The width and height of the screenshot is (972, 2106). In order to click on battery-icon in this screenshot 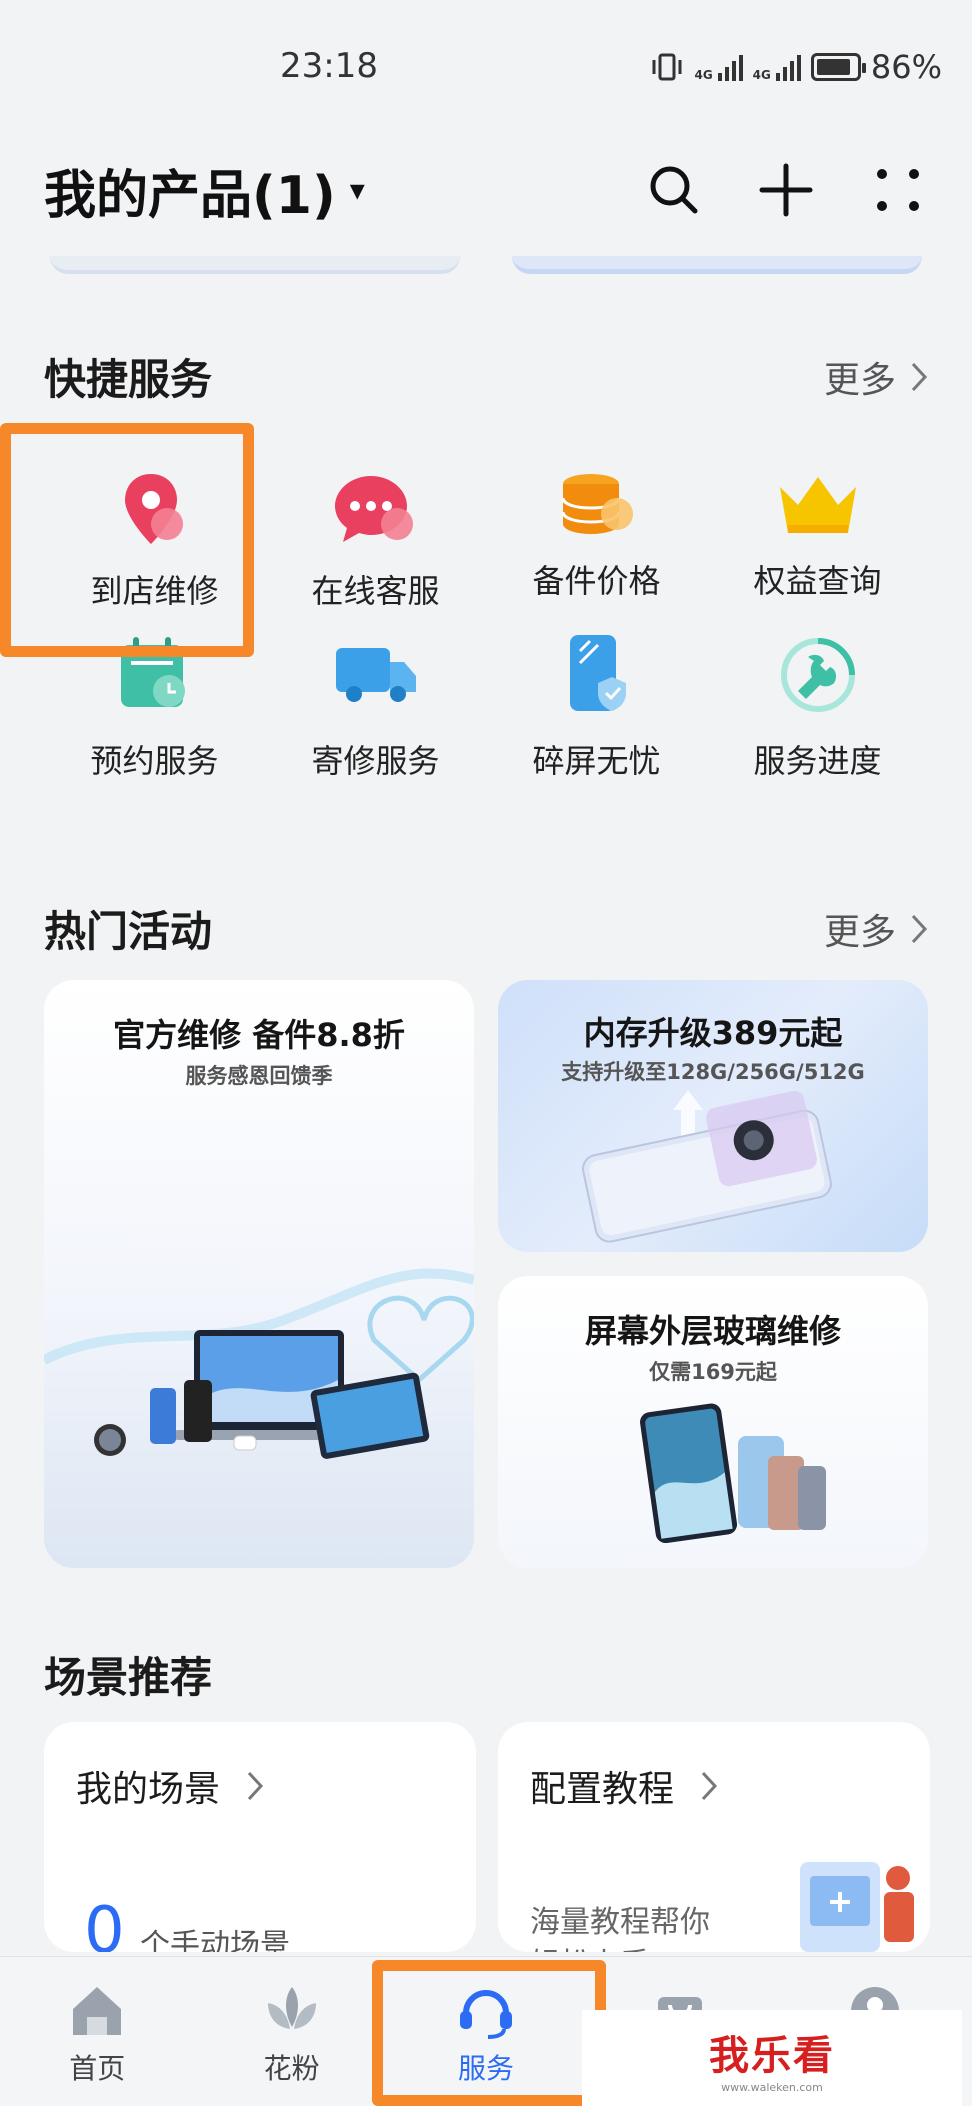, I will do `click(838, 67)`.